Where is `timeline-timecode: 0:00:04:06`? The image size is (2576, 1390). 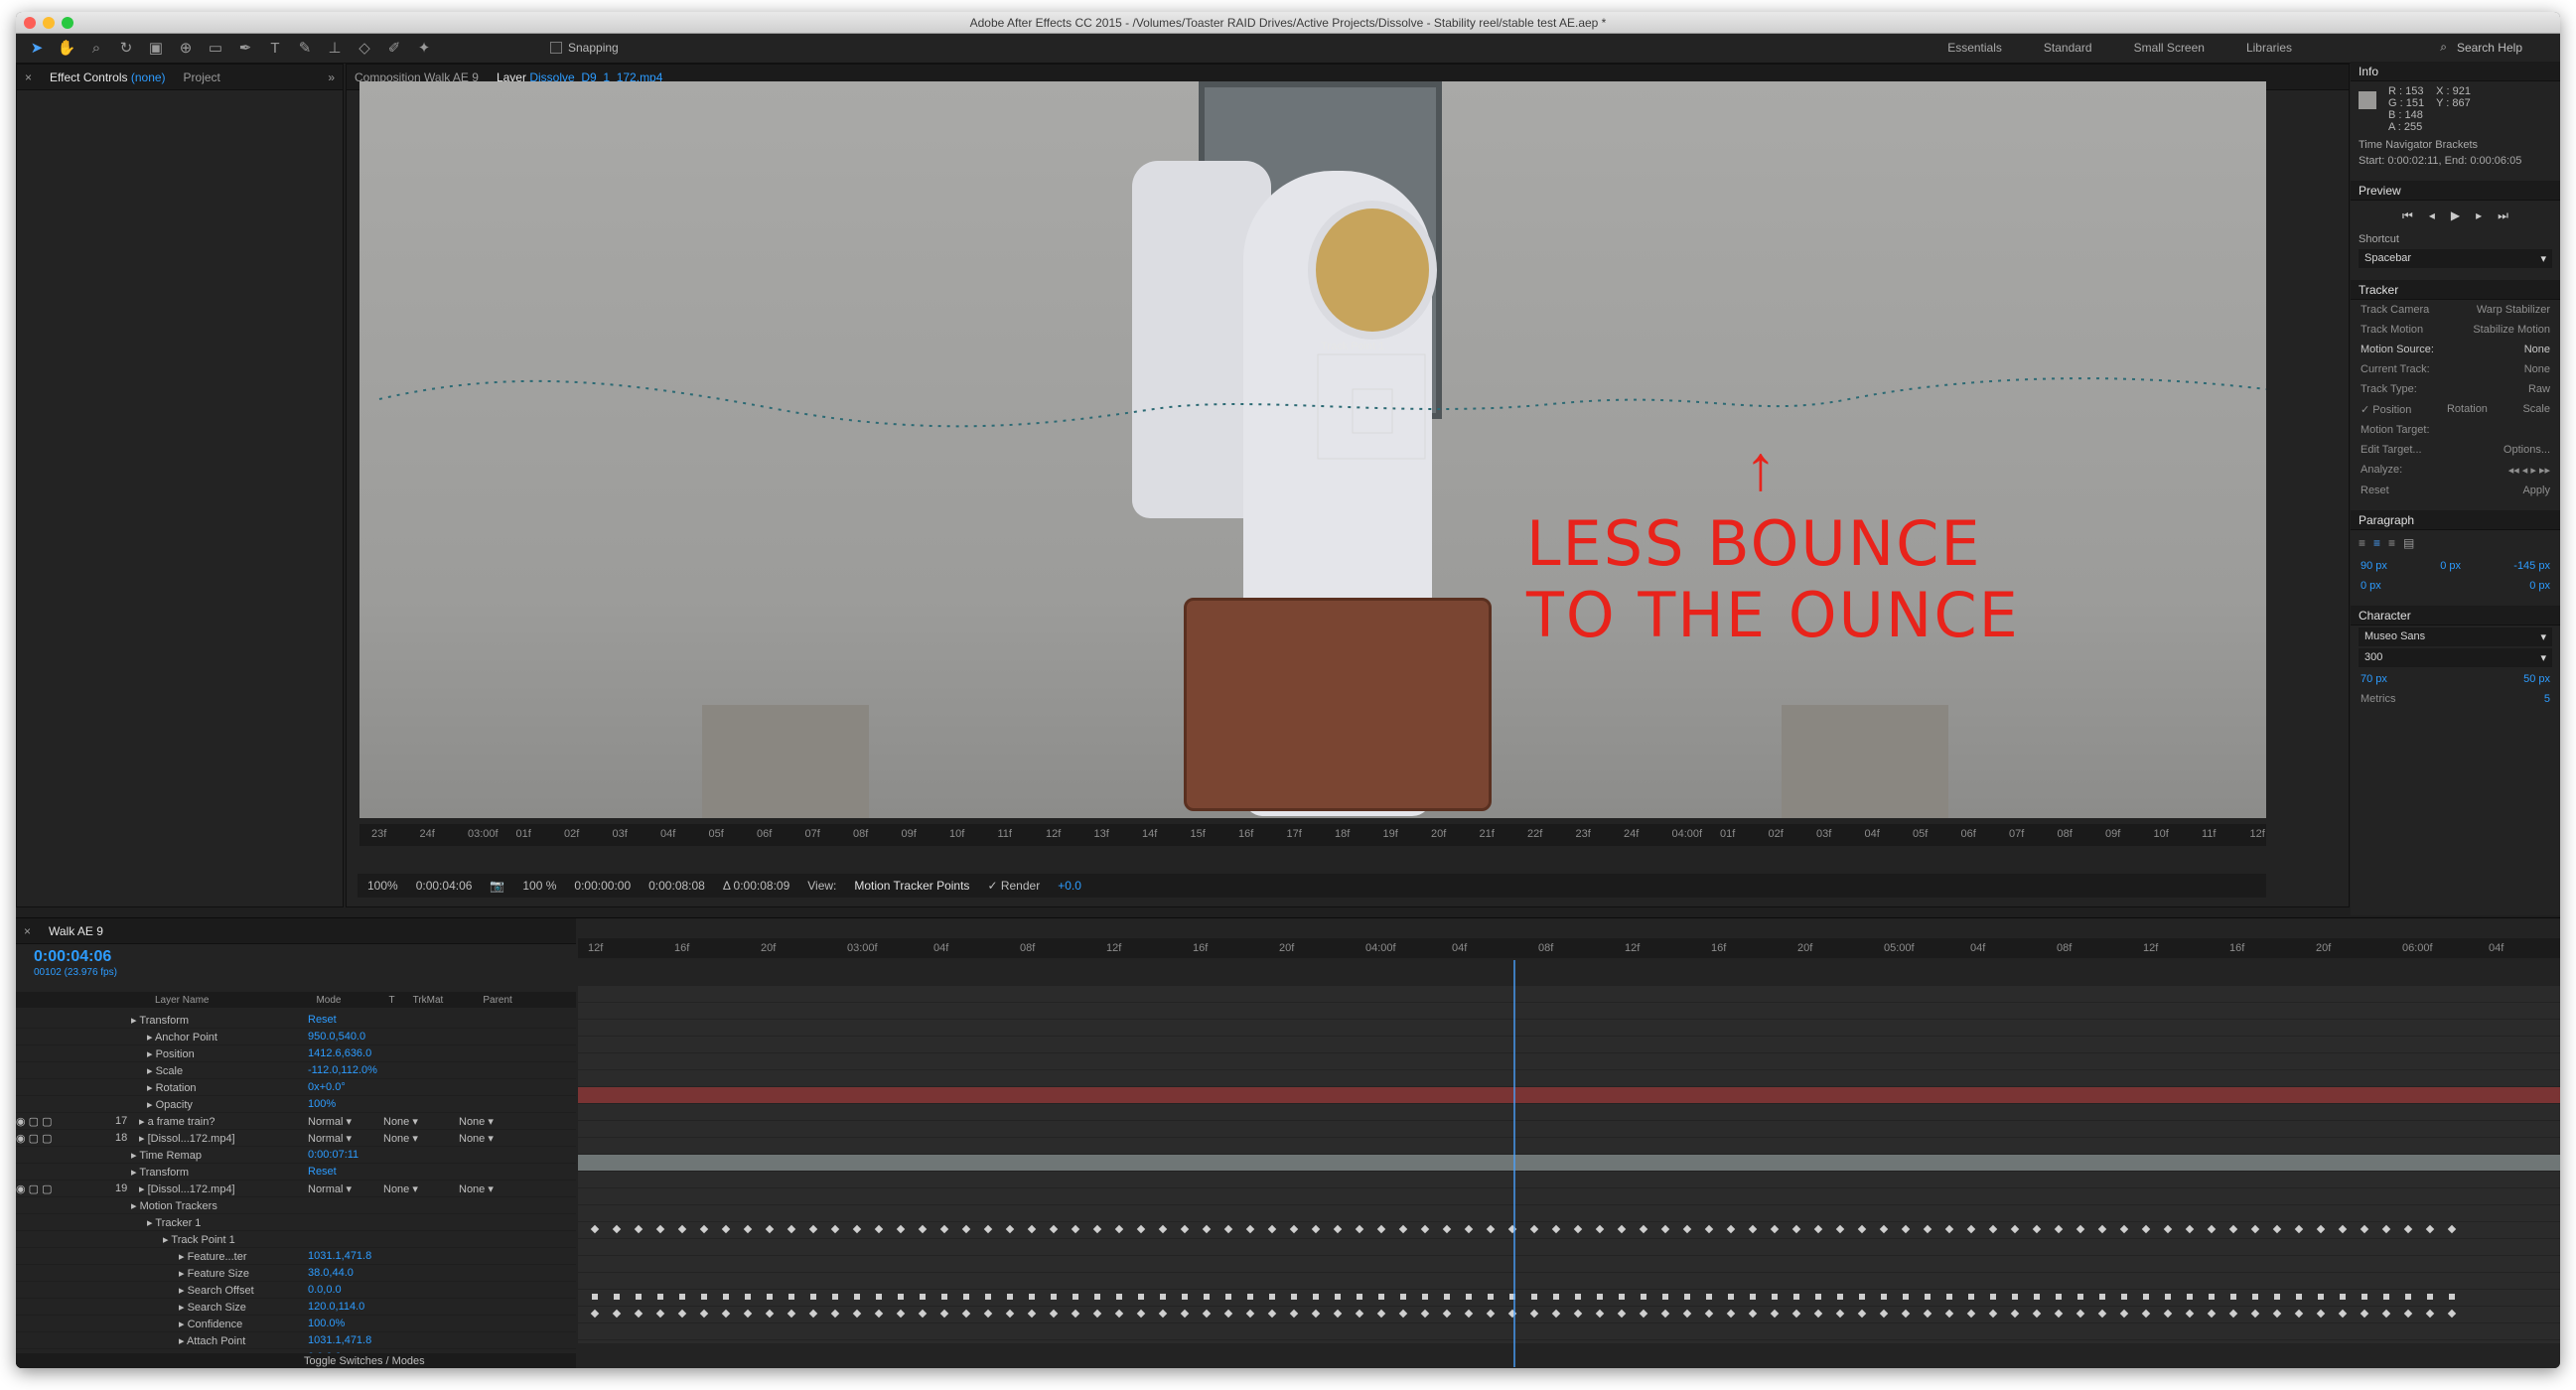 timeline-timecode: 0:00:04:06 is located at coordinates (73, 957).